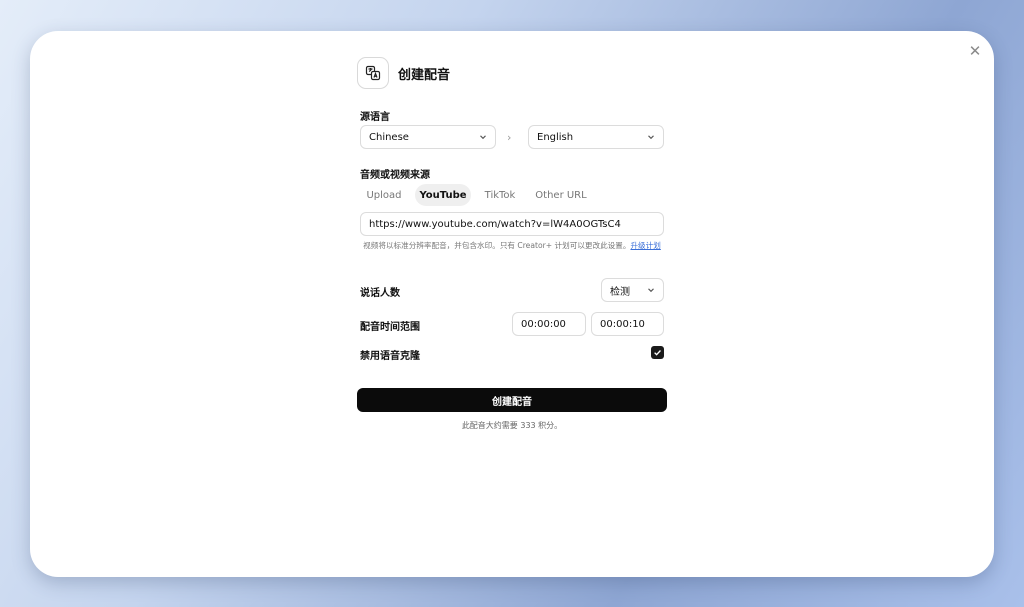  Describe the element at coordinates (549, 324) in the screenshot. I see `start-time-input` at that location.